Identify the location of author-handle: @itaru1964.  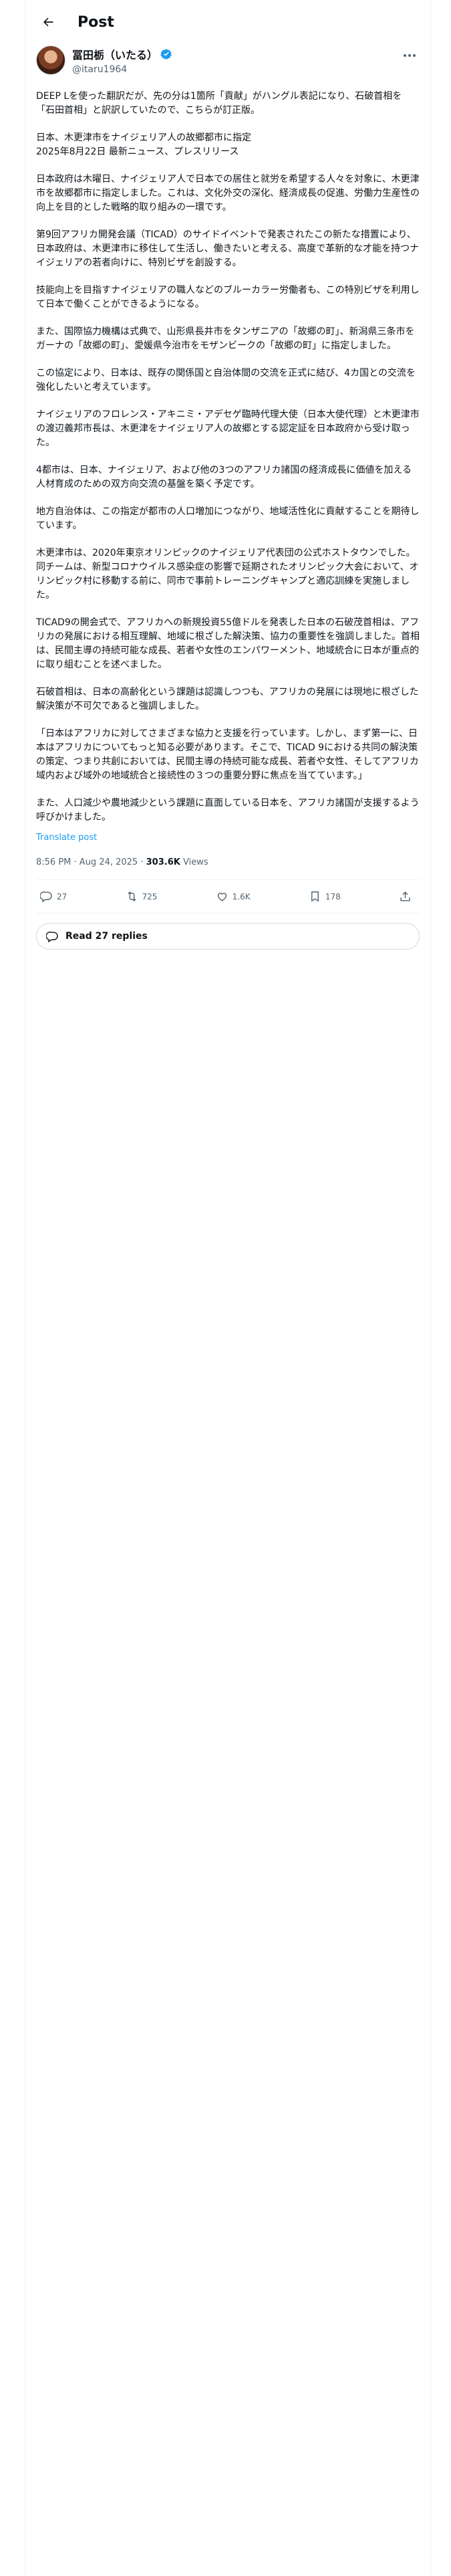
(122, 69).